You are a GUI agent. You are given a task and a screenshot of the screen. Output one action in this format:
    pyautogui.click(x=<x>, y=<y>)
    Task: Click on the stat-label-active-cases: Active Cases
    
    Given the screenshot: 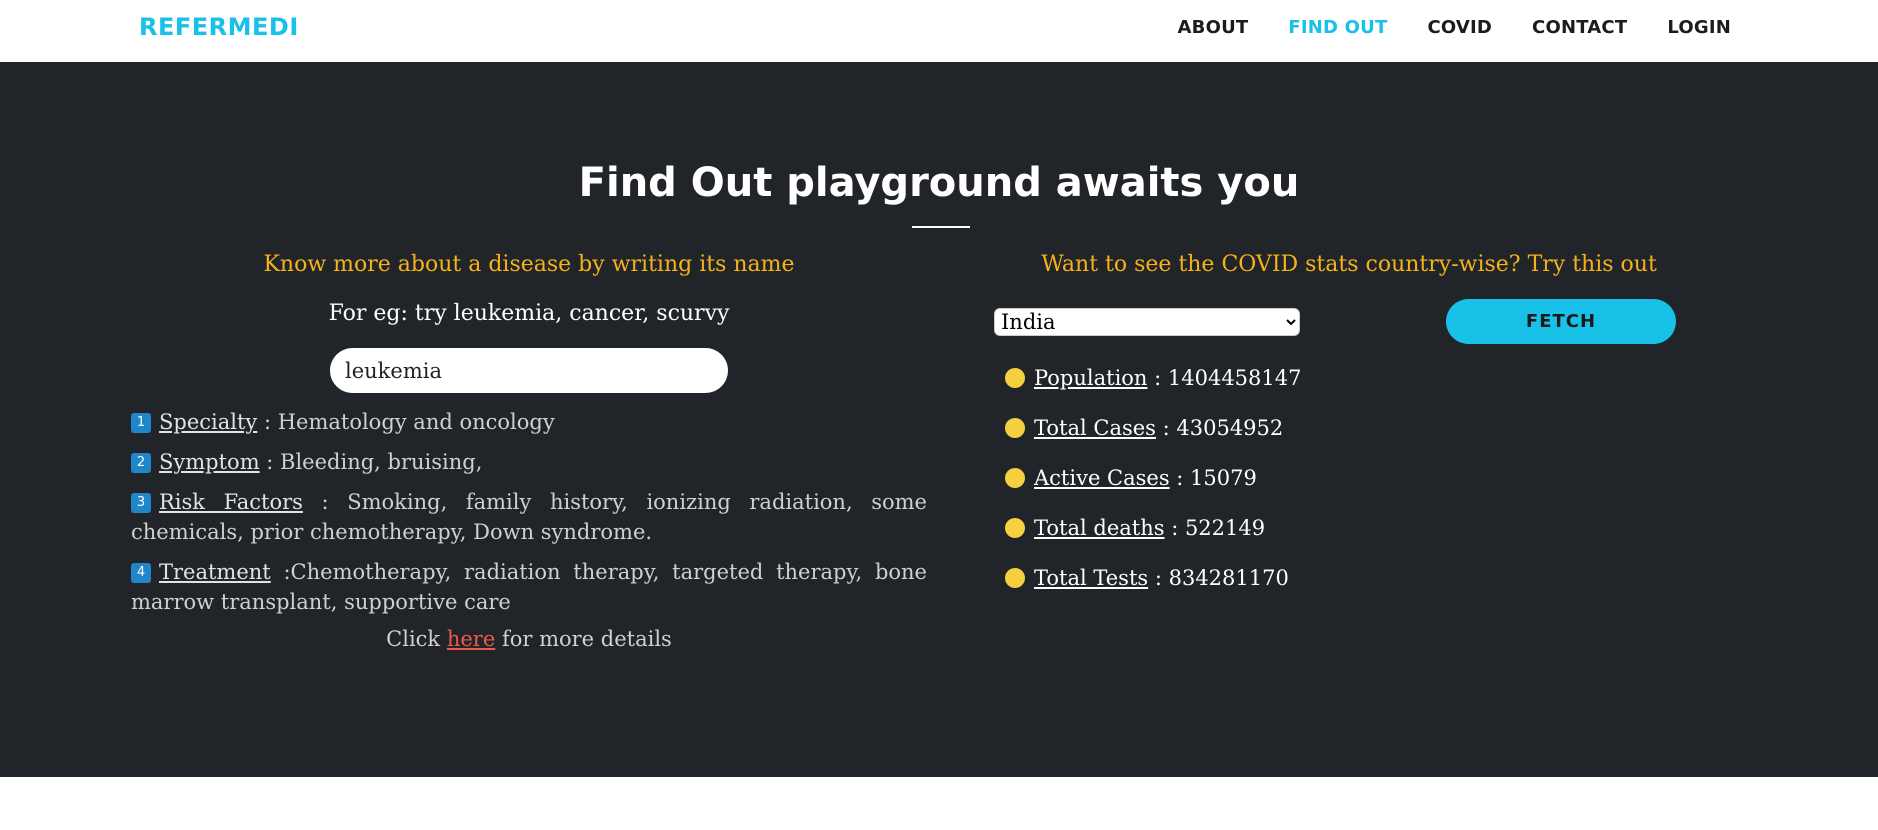 What is the action you would take?
    pyautogui.click(x=1102, y=478)
    